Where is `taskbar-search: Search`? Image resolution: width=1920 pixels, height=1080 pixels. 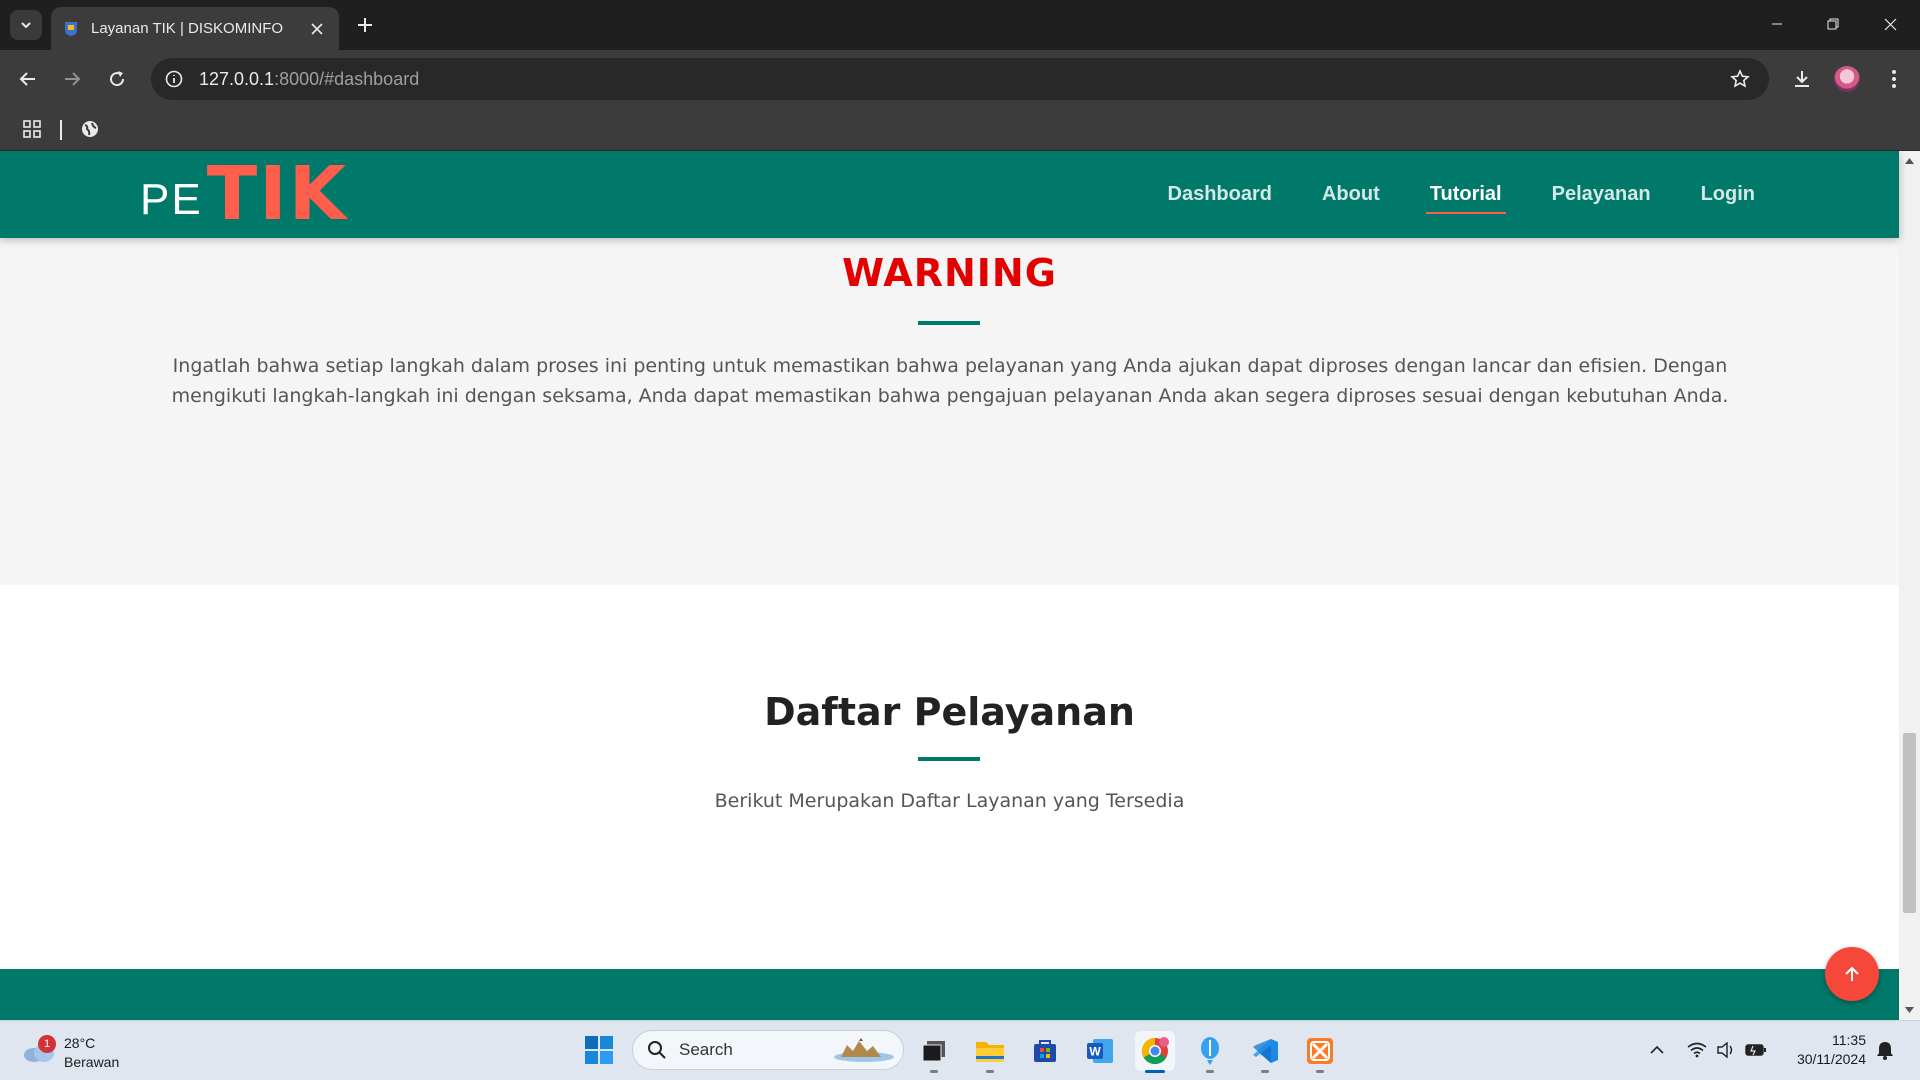 taskbar-search: Search is located at coordinates (768, 1050).